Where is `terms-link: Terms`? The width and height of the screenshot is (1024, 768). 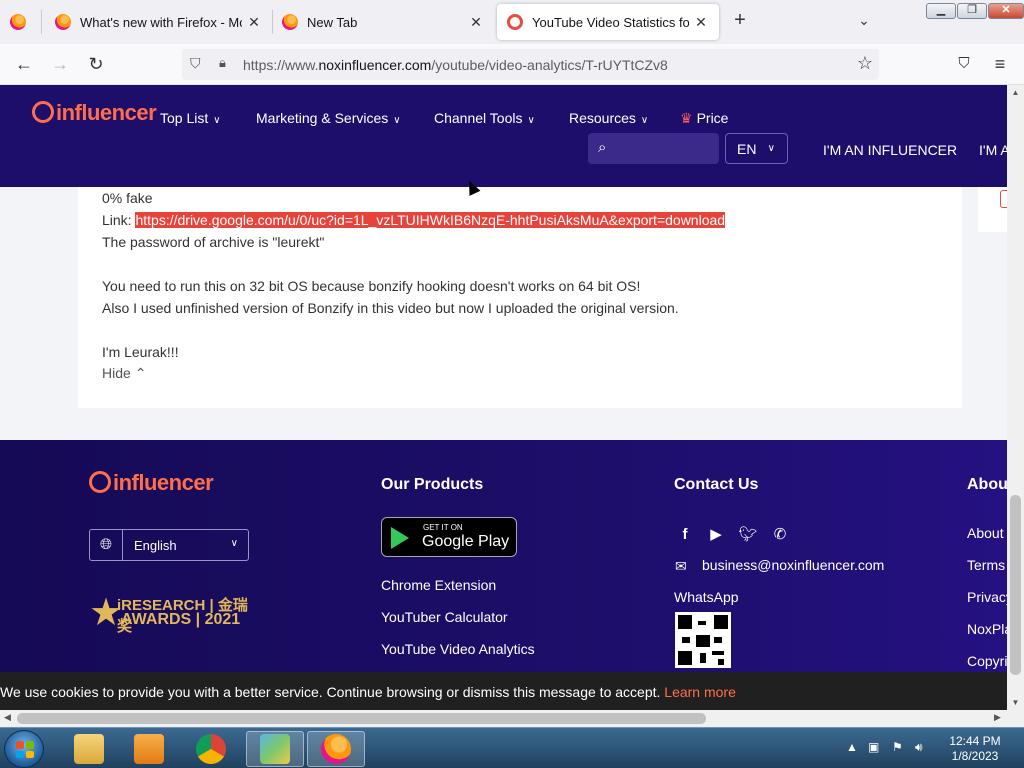
terms-link: Terms is located at coordinates (986, 565).